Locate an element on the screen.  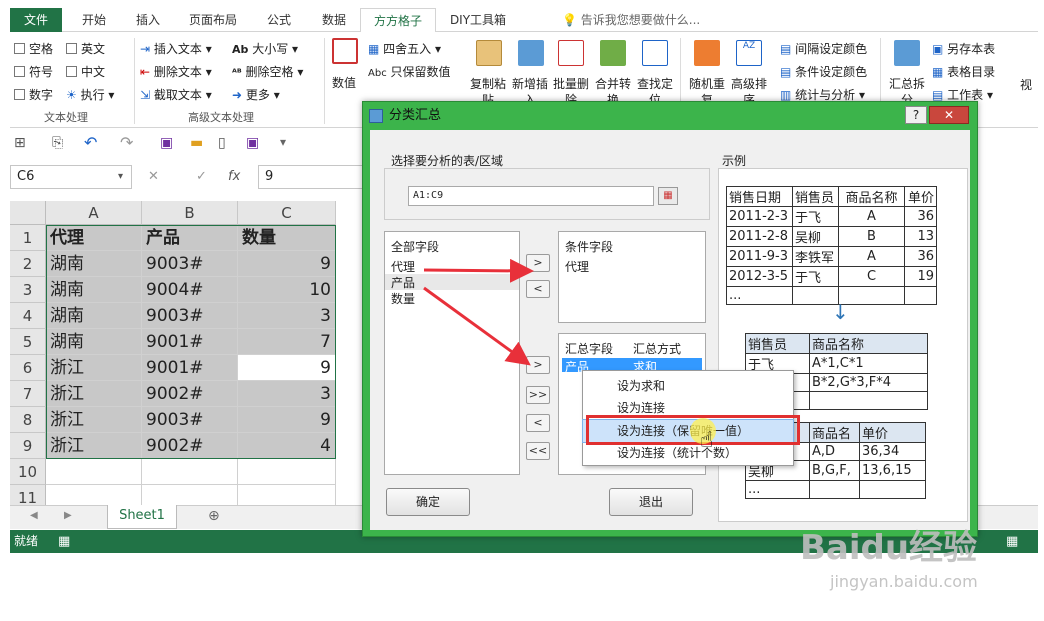
insert-text-button: ⇥ 插入文本 ▾ is located at coordinates (176, 48).